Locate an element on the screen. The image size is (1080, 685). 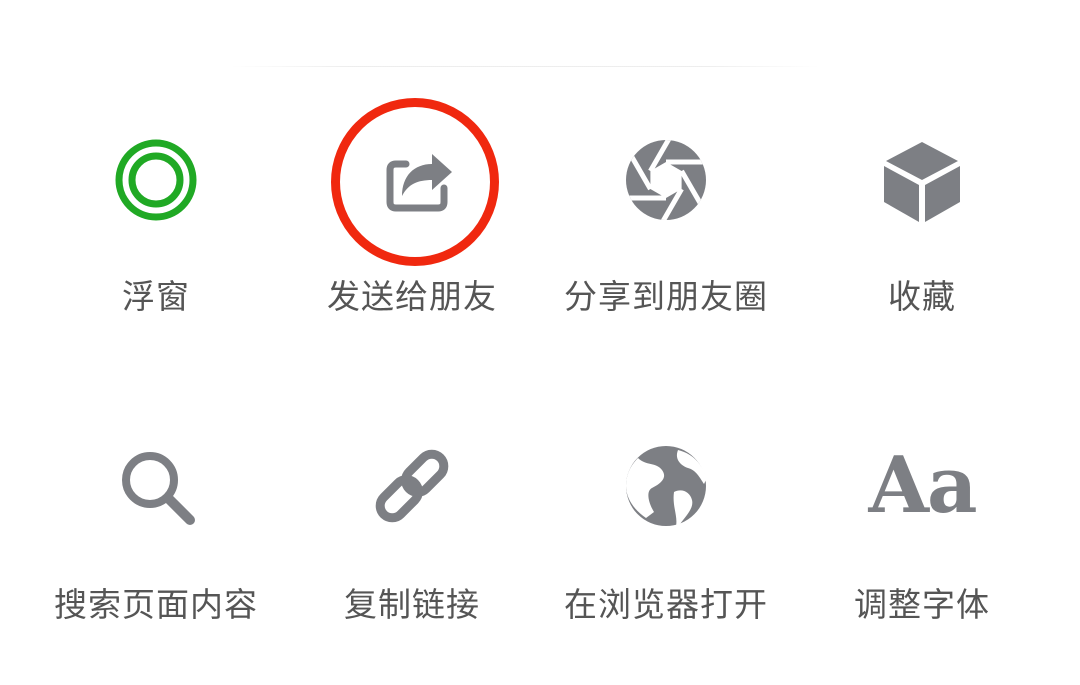
open-browser-label: 在浏览器打开 is located at coordinates (666, 604).